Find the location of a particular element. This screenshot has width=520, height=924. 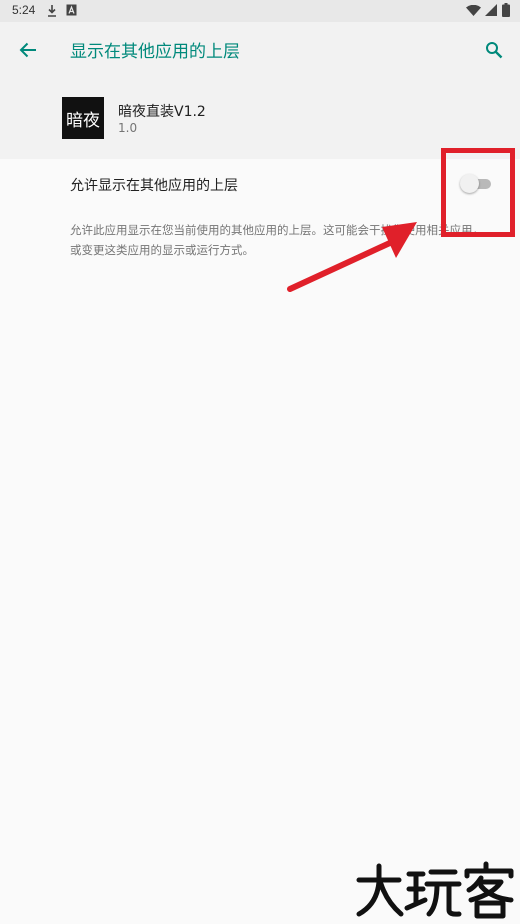

signal-icon is located at coordinates (491, 10).